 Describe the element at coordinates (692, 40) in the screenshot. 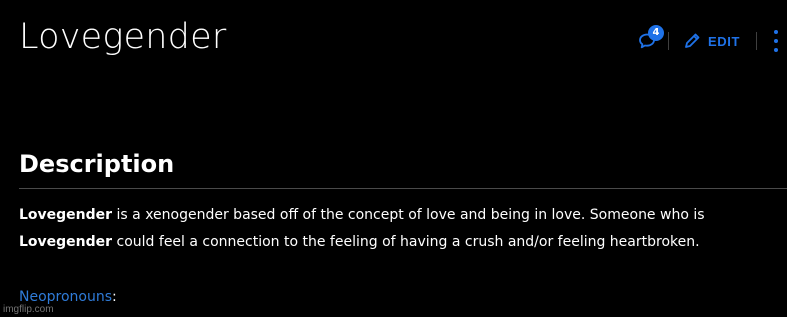

I see `pencil-icon` at that location.